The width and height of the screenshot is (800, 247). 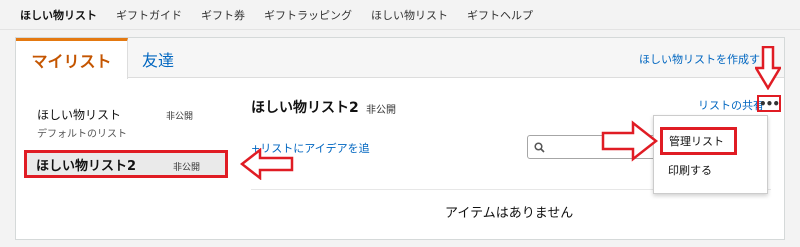 I want to click on search-icon, so click(x=539, y=147).